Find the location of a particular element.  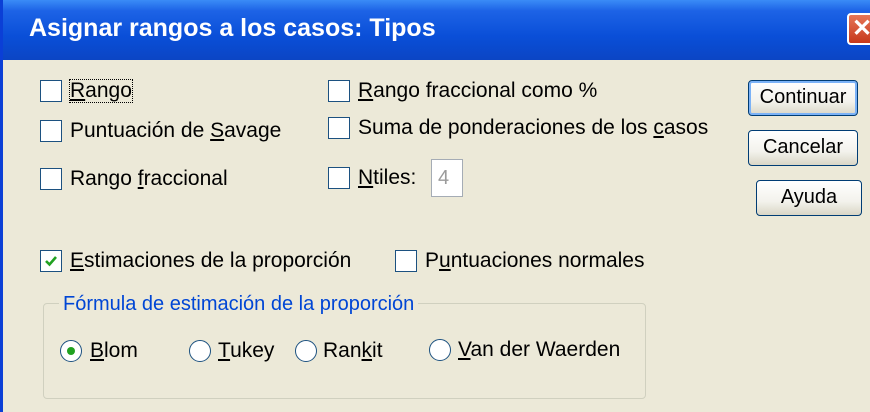

checkbox-puntuaciones-normales-label: Puntuaciones normales is located at coordinates (534, 261).